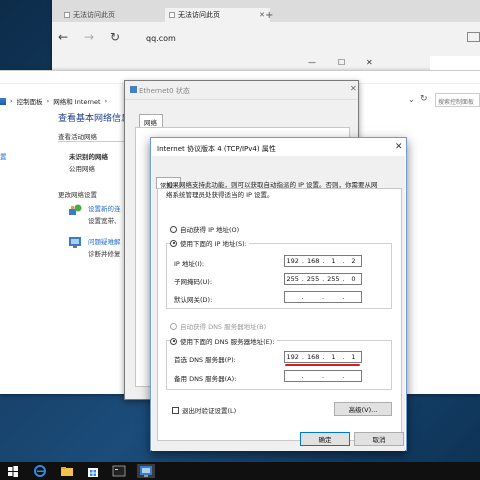 Image resolution: width=480 pixels, height=480 pixels. I want to click on setup-connection-desc: 设置宽带、, so click(104, 221).